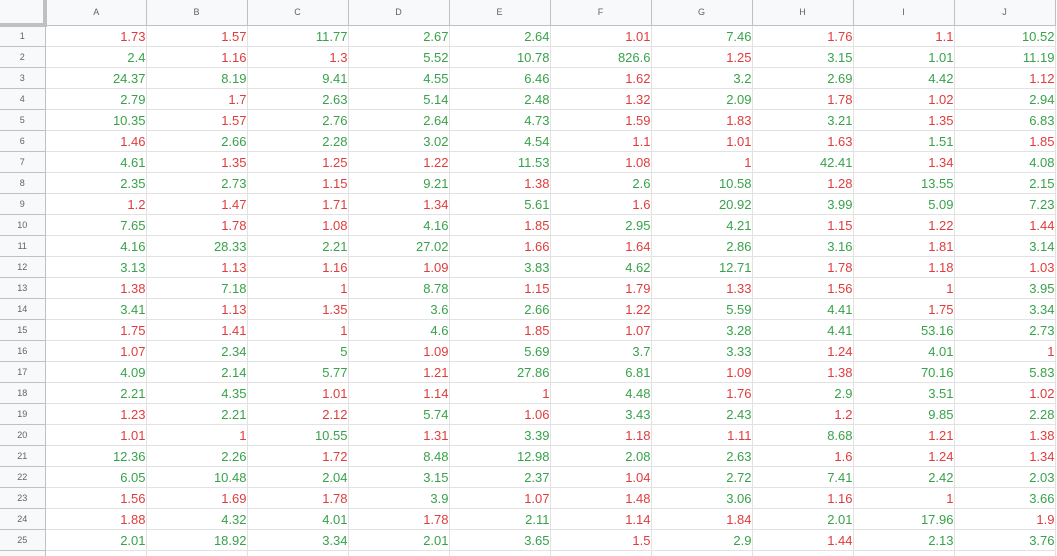 This screenshot has height=556, width=1057. What do you see at coordinates (96, 519) in the screenshot?
I see `cell-a24: 1.88` at bounding box center [96, 519].